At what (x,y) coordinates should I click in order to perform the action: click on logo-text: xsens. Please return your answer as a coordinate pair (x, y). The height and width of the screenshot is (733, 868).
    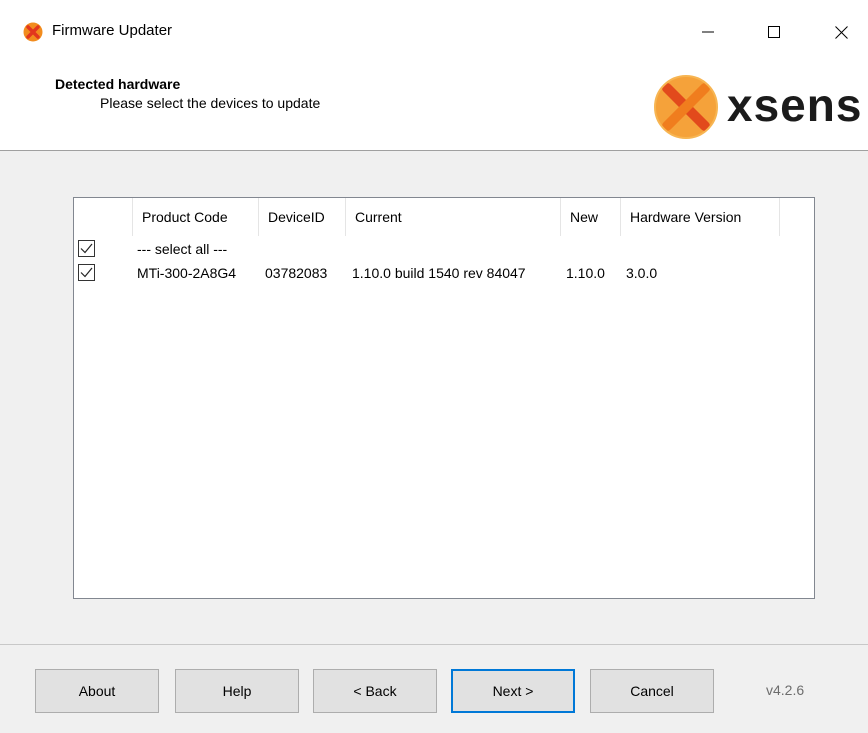
    Looking at the image, I should click on (795, 105).